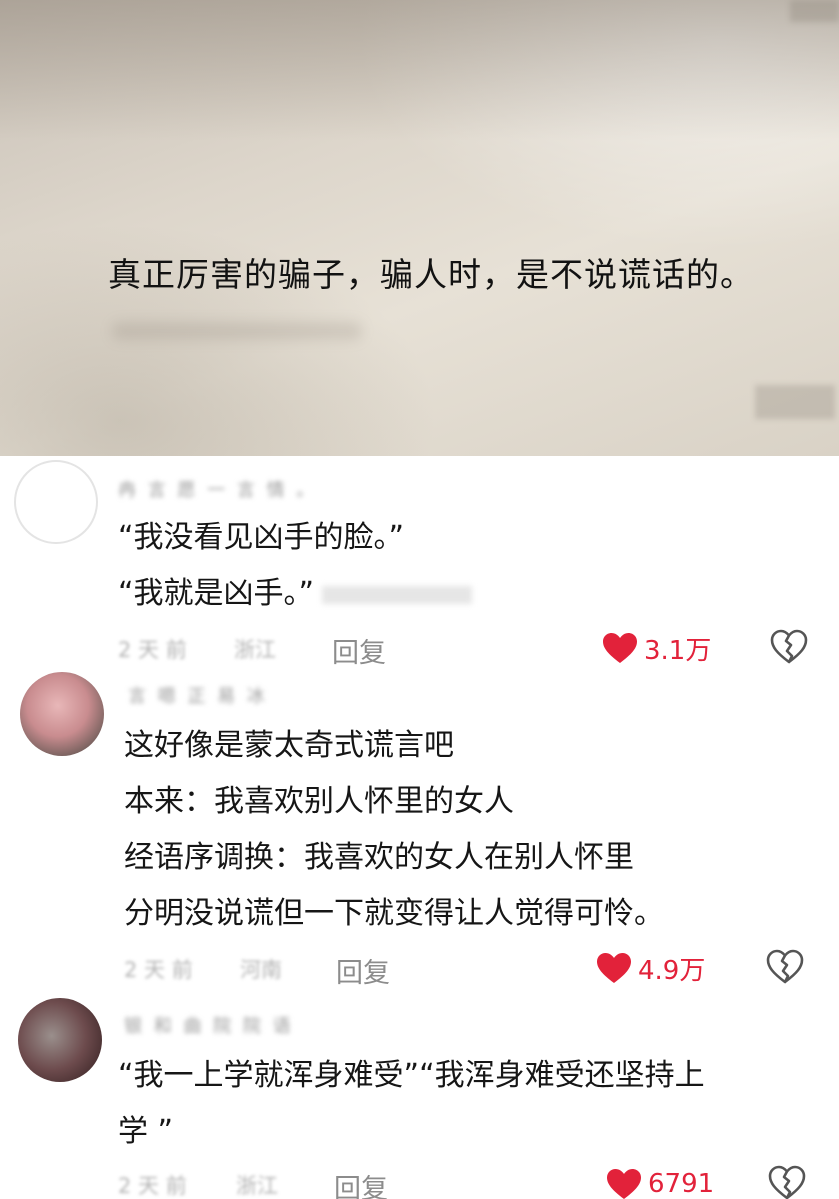  Describe the element at coordinates (289, 745) in the screenshot. I see `comment-line: 这好像是蒙太奇式谎言吧` at that location.